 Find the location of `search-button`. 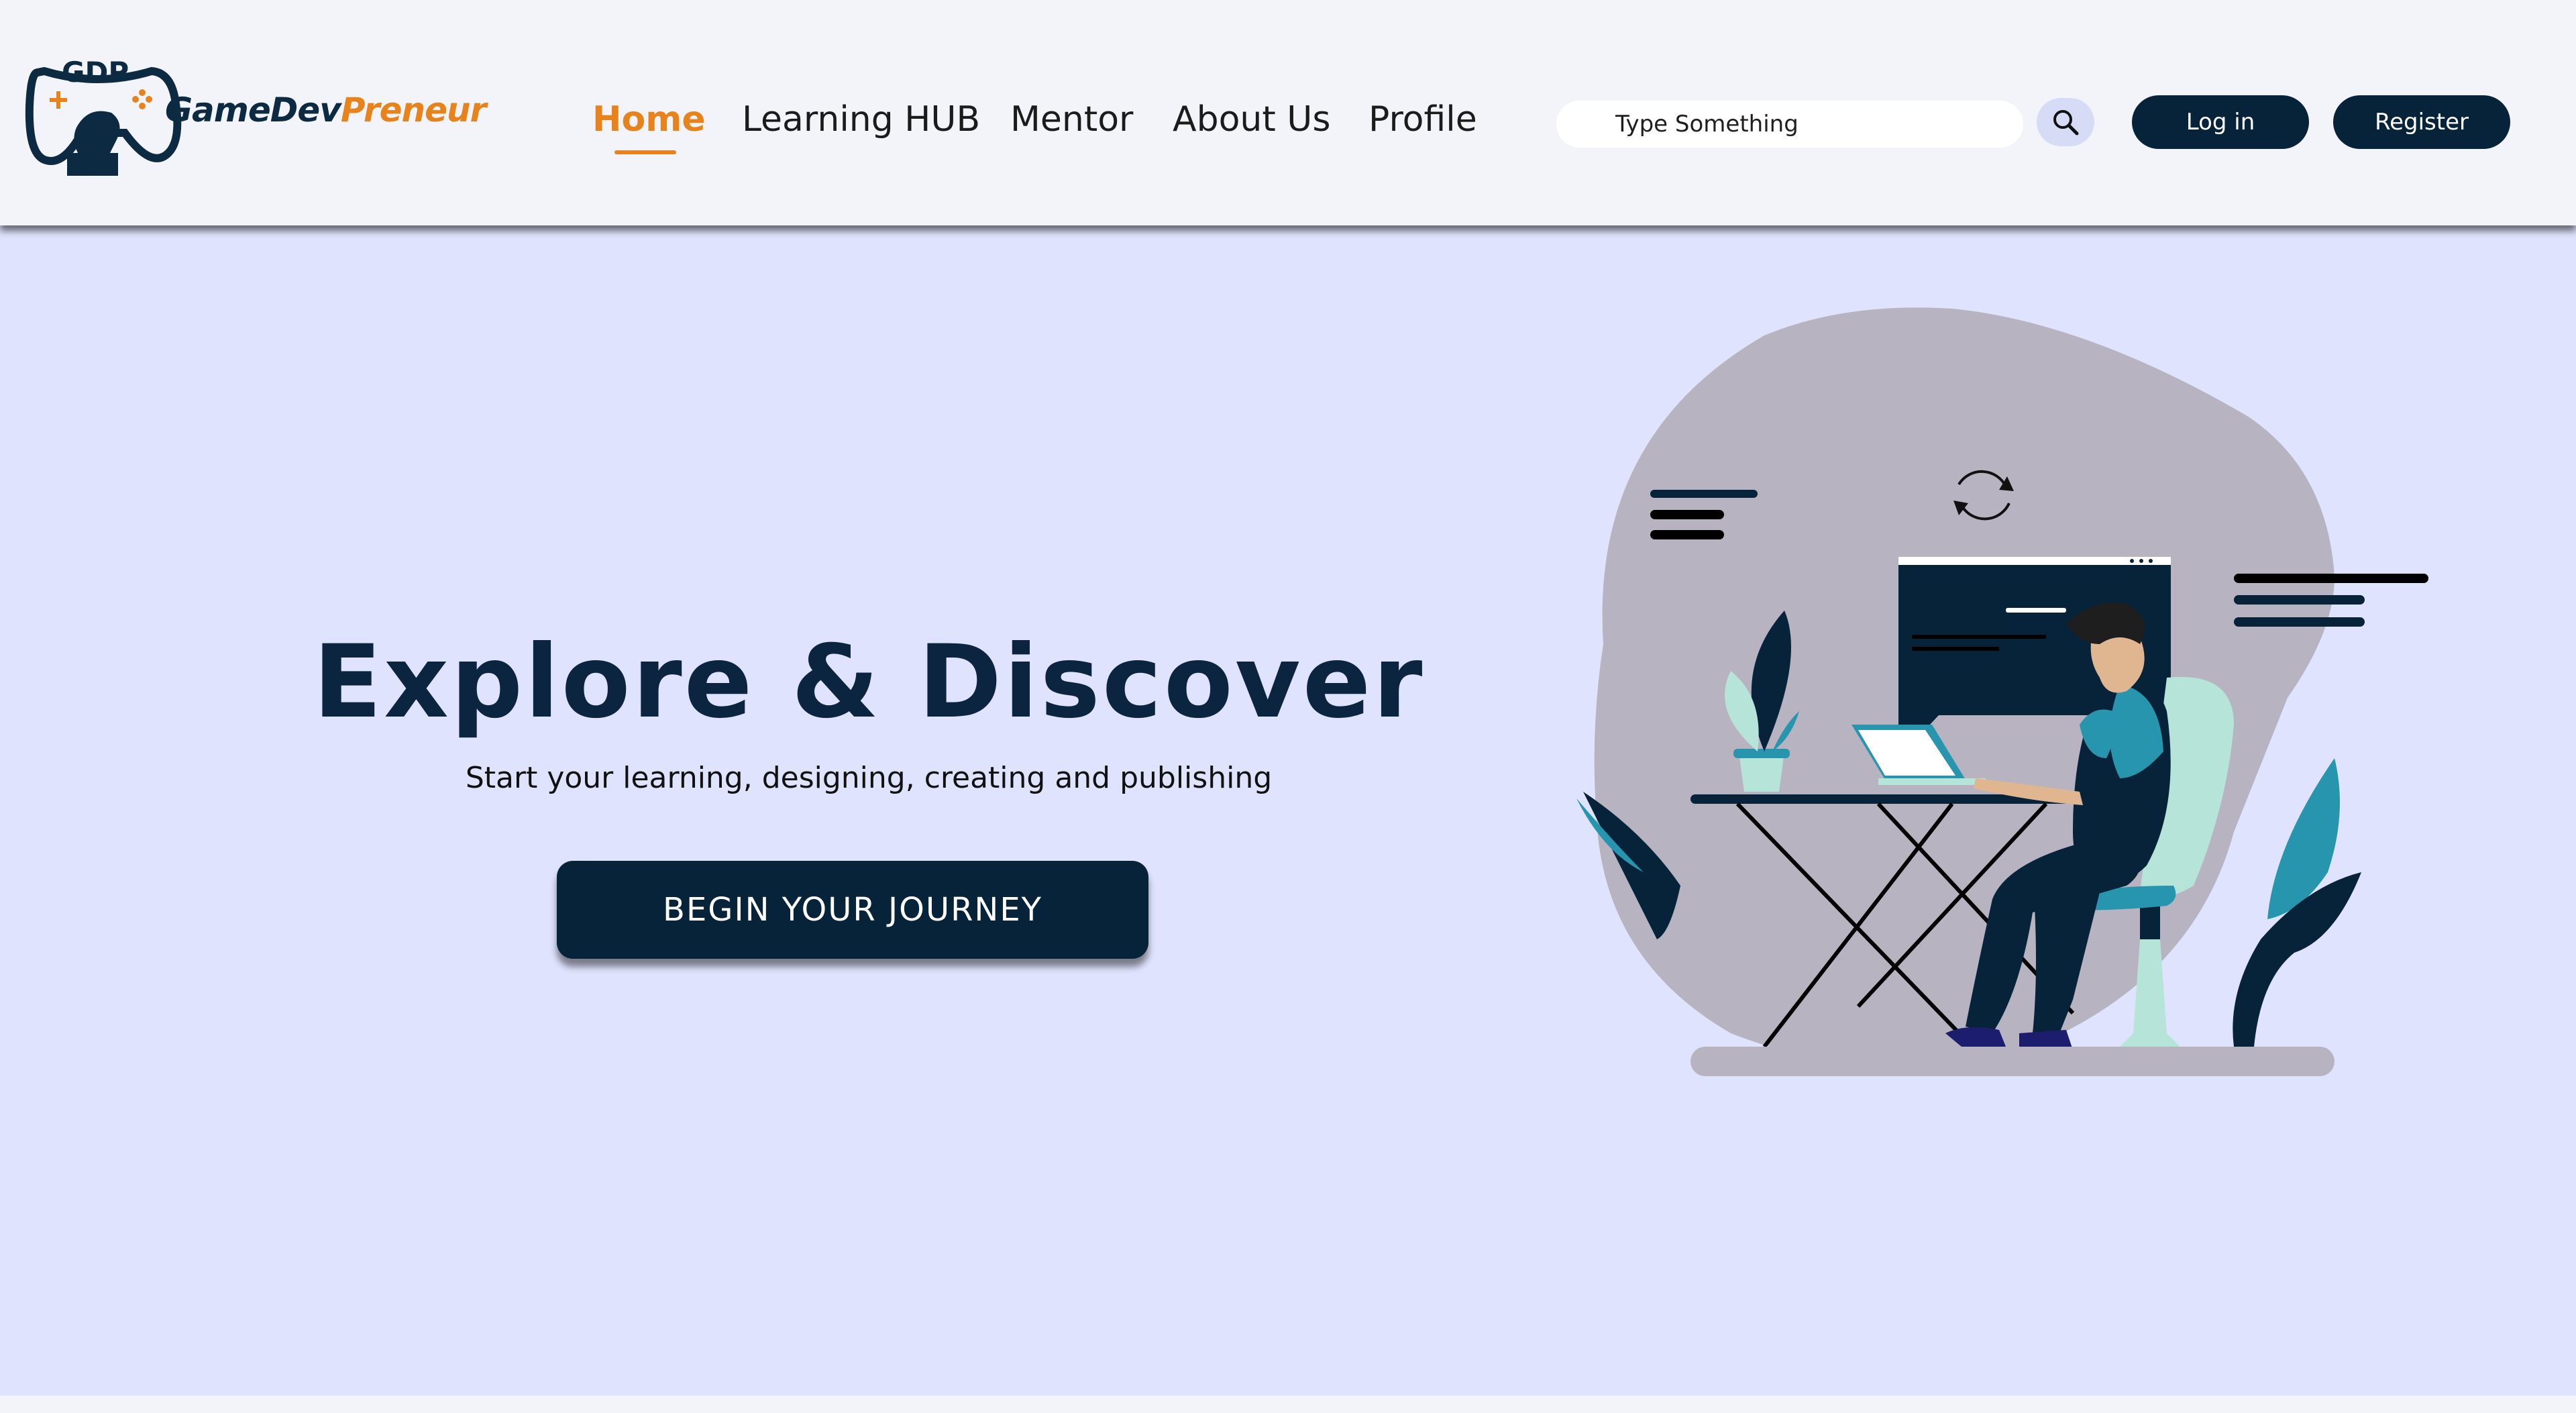

search-button is located at coordinates (2065, 122).